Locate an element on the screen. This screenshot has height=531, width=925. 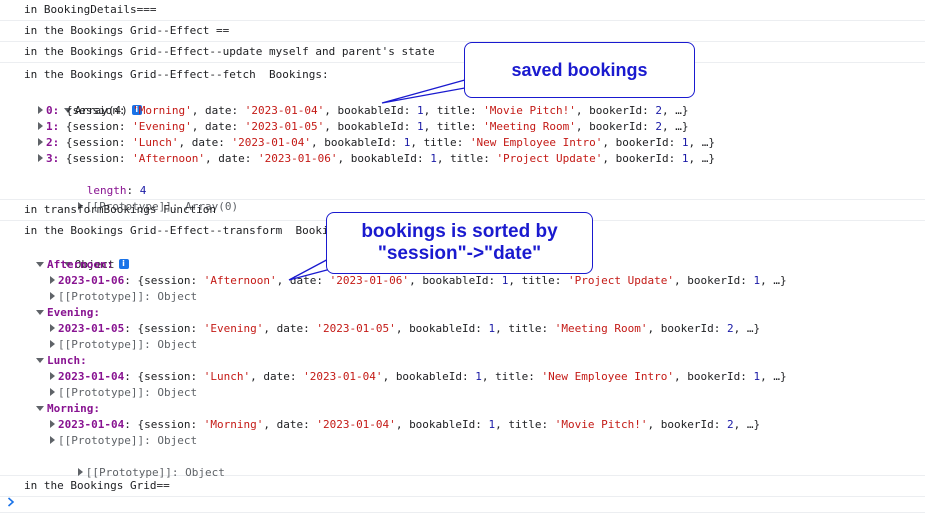
console-prompt-icon is located at coordinates (11, 502).